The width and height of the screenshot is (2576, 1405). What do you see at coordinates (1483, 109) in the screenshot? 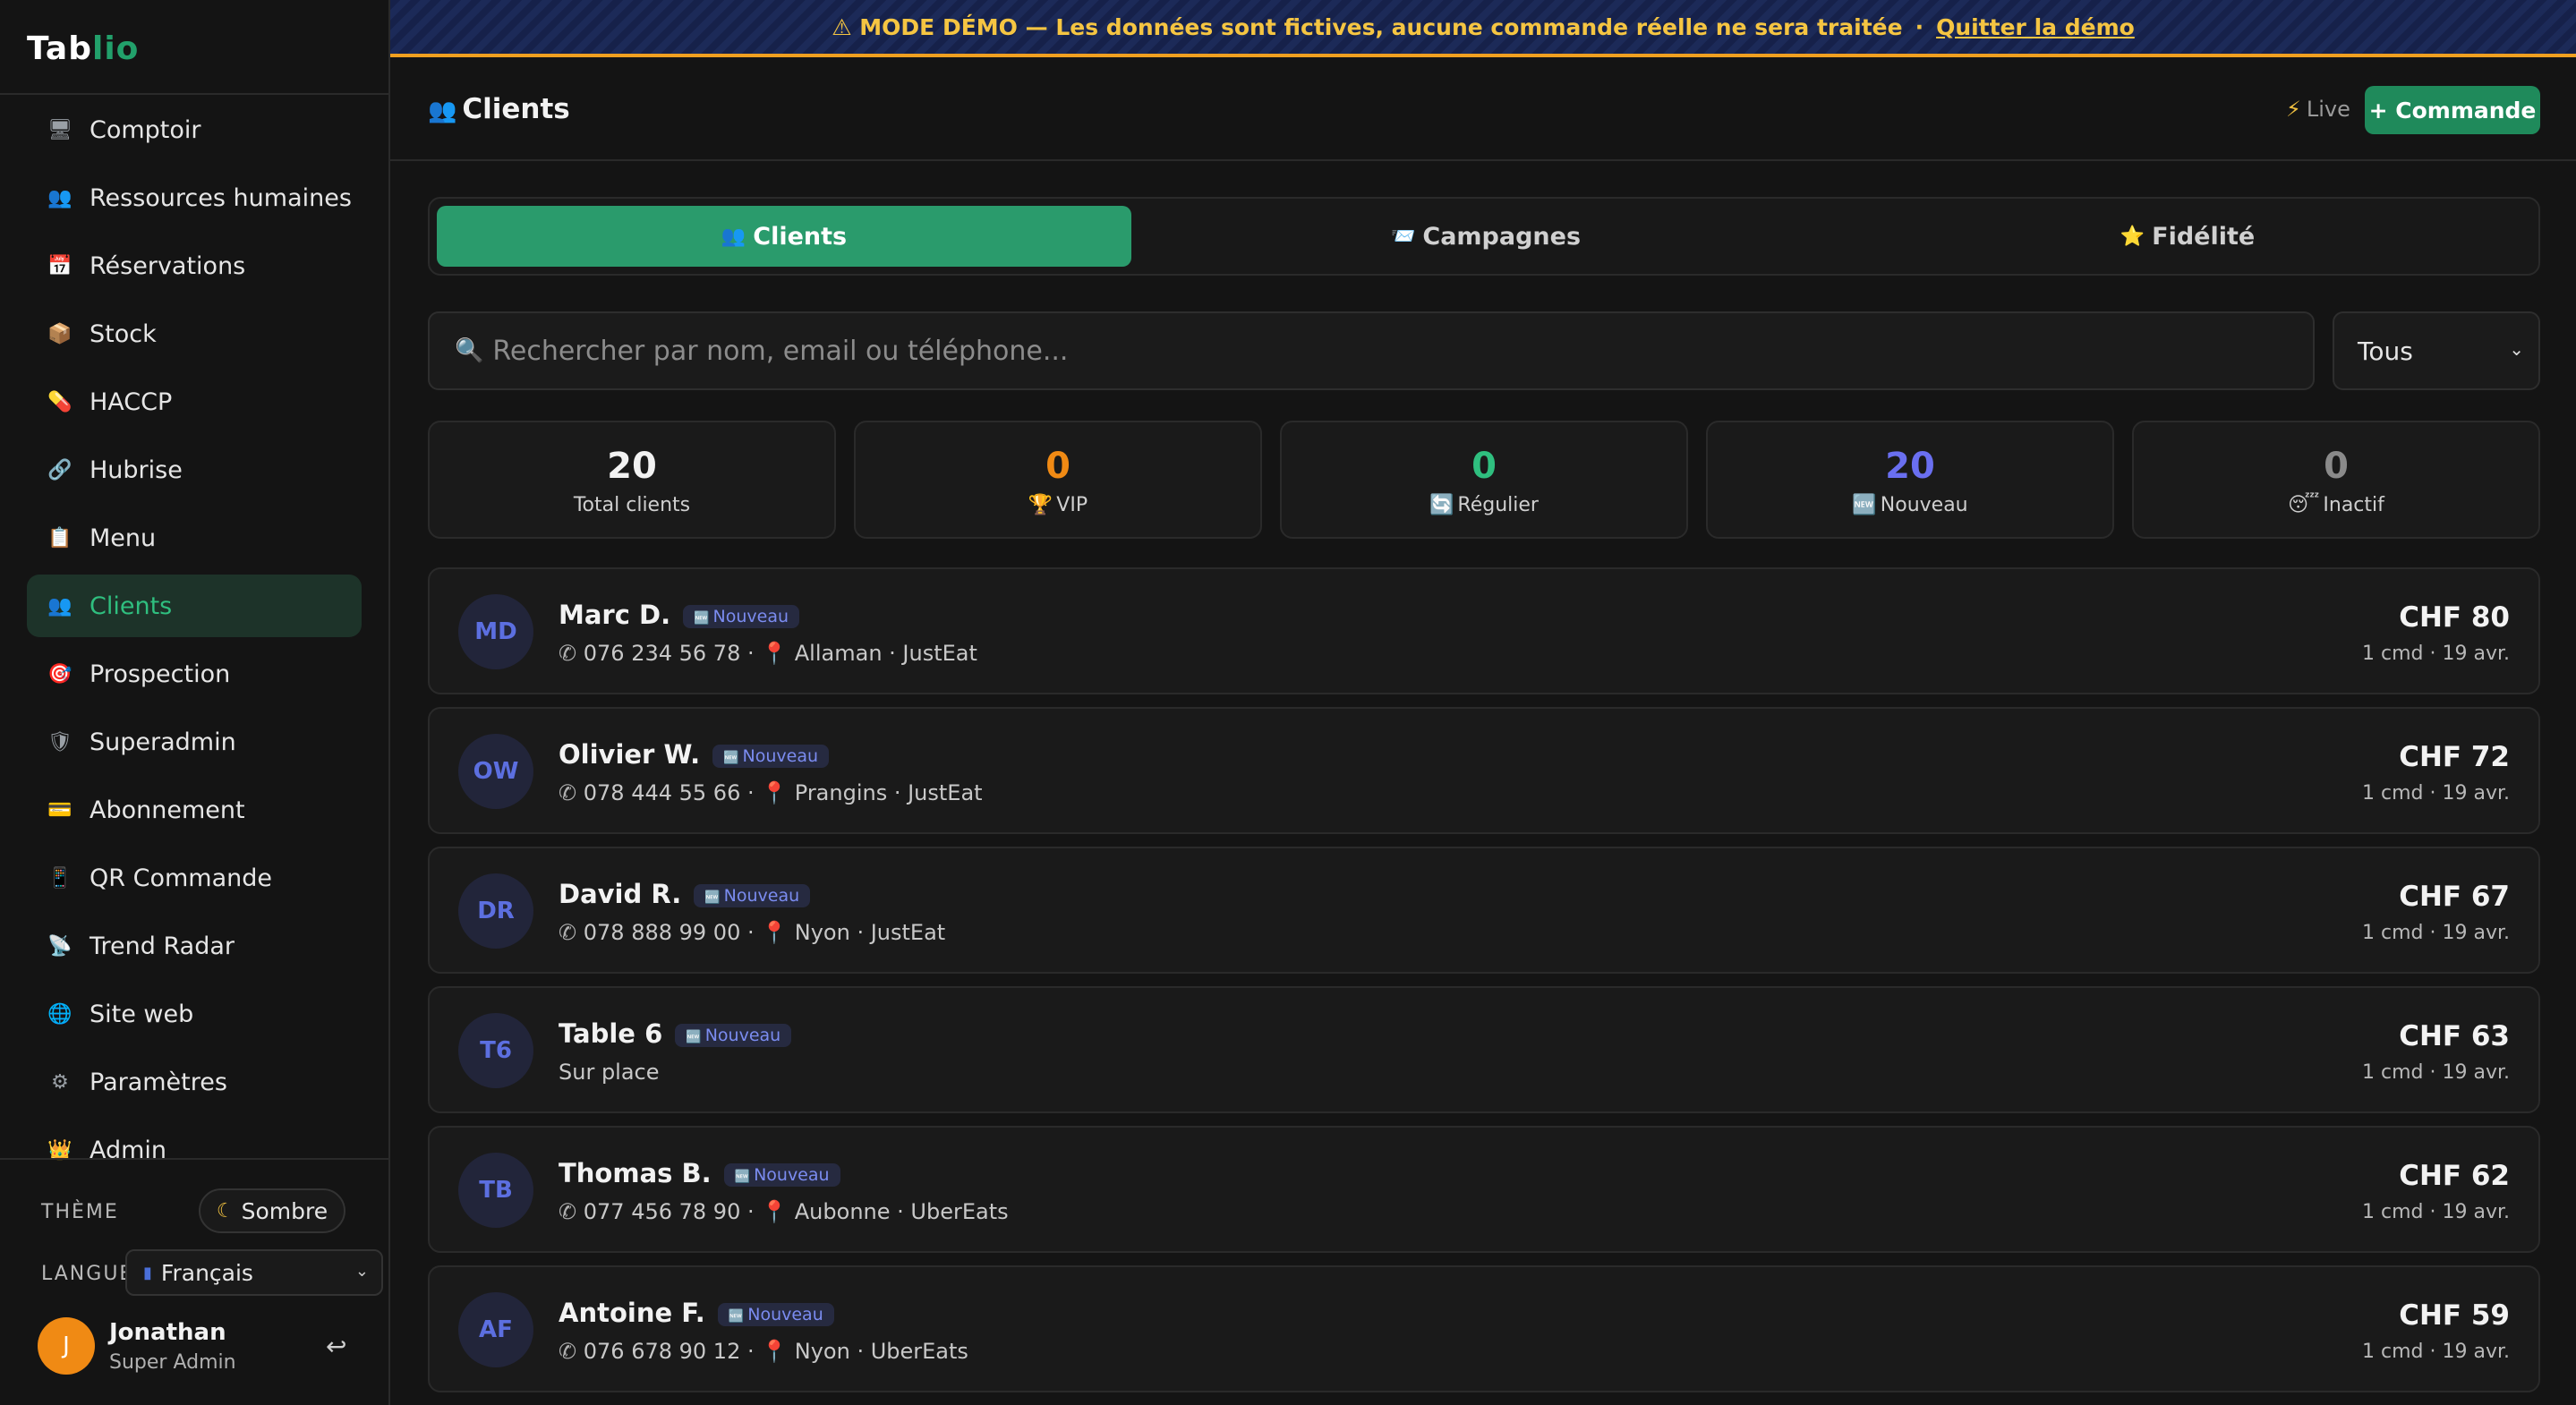
I see `page-header: 👥 Clients ⚡ Live + Commande` at bounding box center [1483, 109].